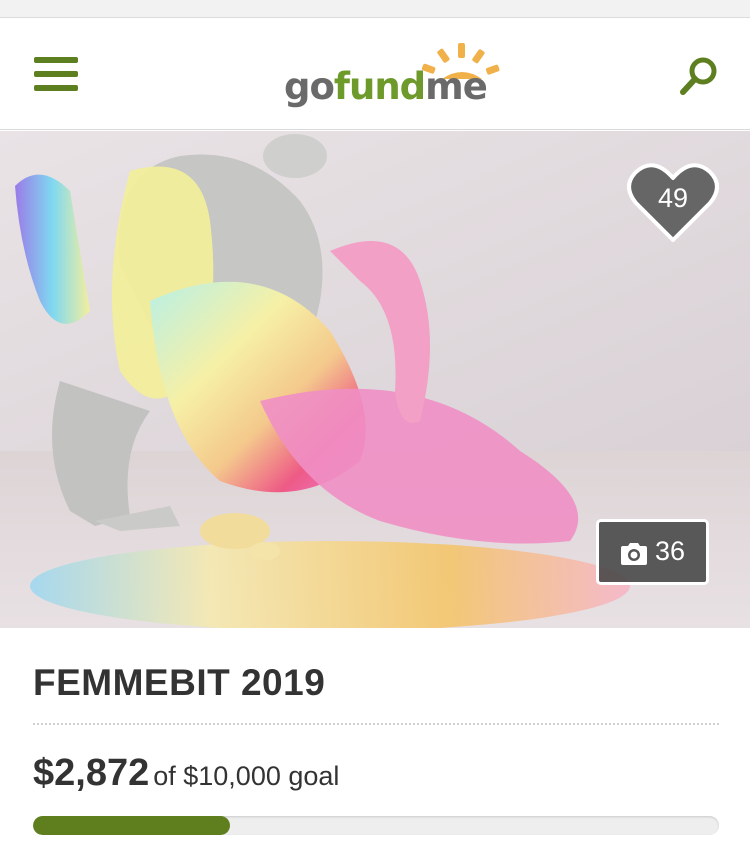 This screenshot has height=853, width=750. What do you see at coordinates (670, 551) in the screenshot?
I see `photo-count: 36` at bounding box center [670, 551].